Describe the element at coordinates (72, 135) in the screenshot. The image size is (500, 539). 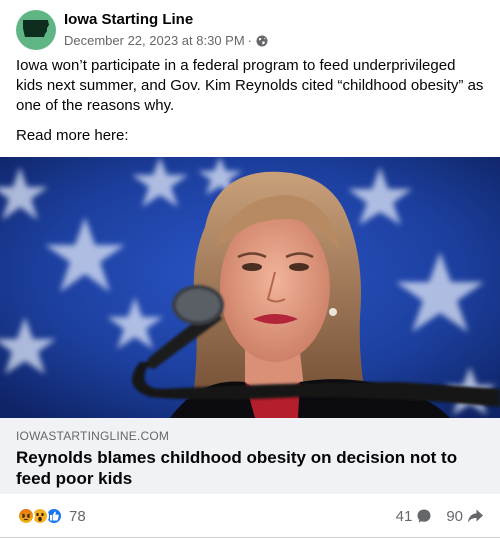
I see `post-cta: Read more here:` at that location.